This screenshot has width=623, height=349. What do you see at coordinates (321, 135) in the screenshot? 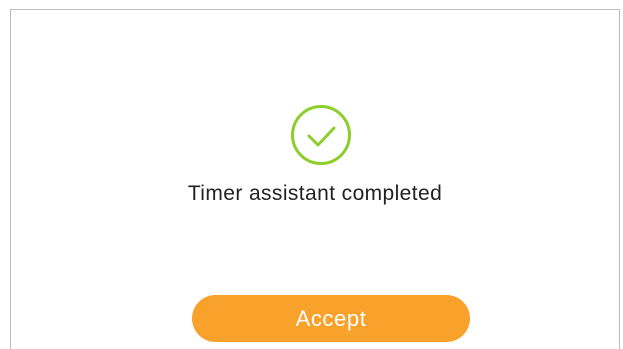
I see `check-circle-icon` at bounding box center [321, 135].